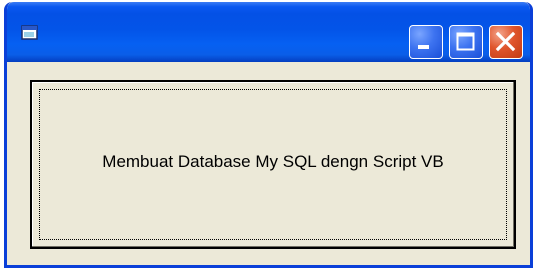 Image resolution: width=535 pixels, height=270 pixels. Describe the element at coordinates (426, 42) in the screenshot. I see `minimize-button` at that location.